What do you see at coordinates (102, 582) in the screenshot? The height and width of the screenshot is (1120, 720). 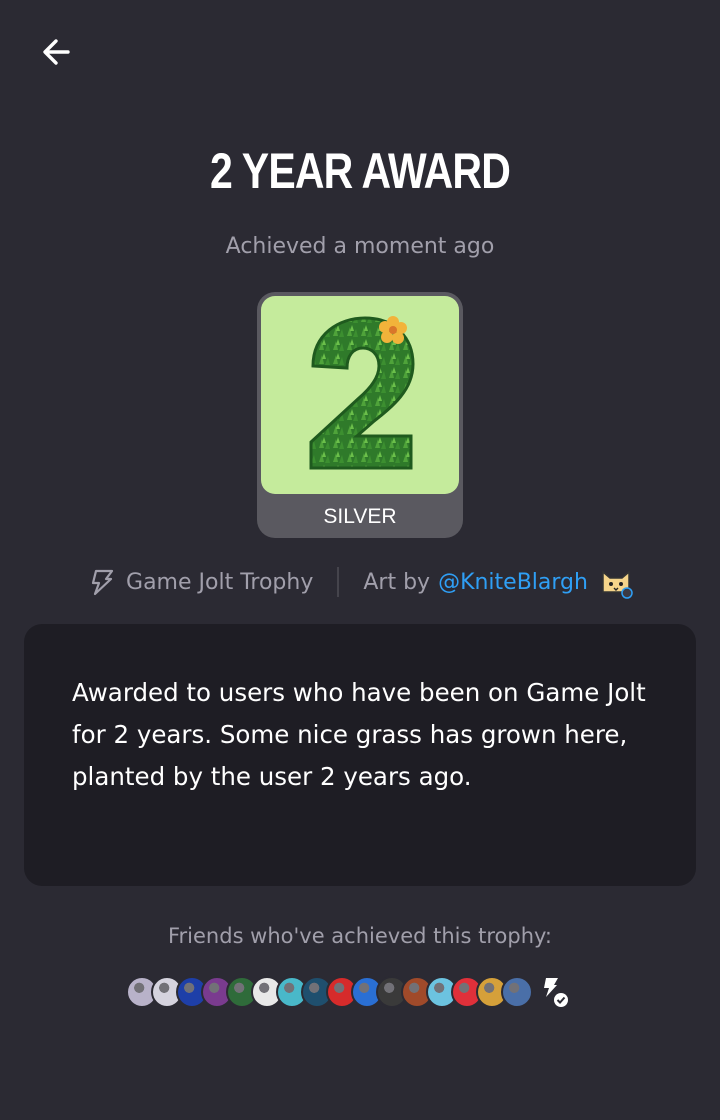 I see `game-jolt-bolt-icon` at bounding box center [102, 582].